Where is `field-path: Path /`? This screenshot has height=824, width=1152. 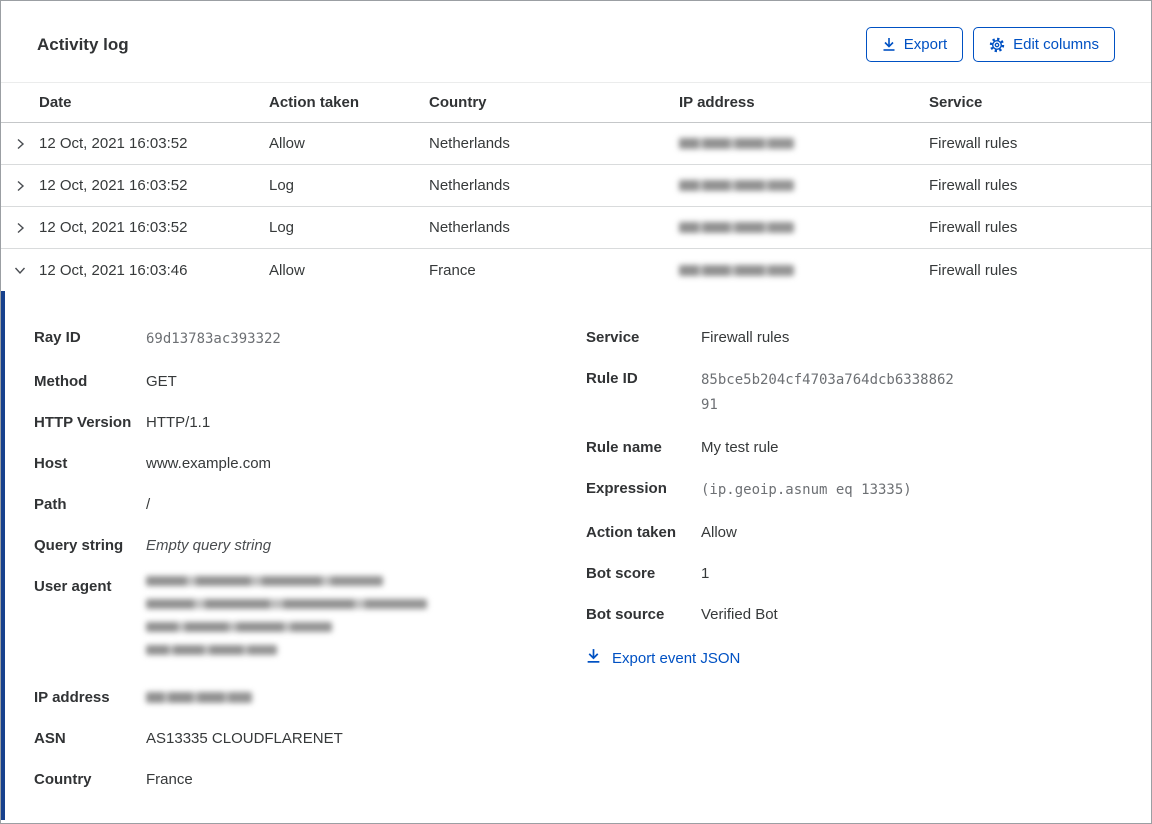 field-path: Path / is located at coordinates (310, 505).